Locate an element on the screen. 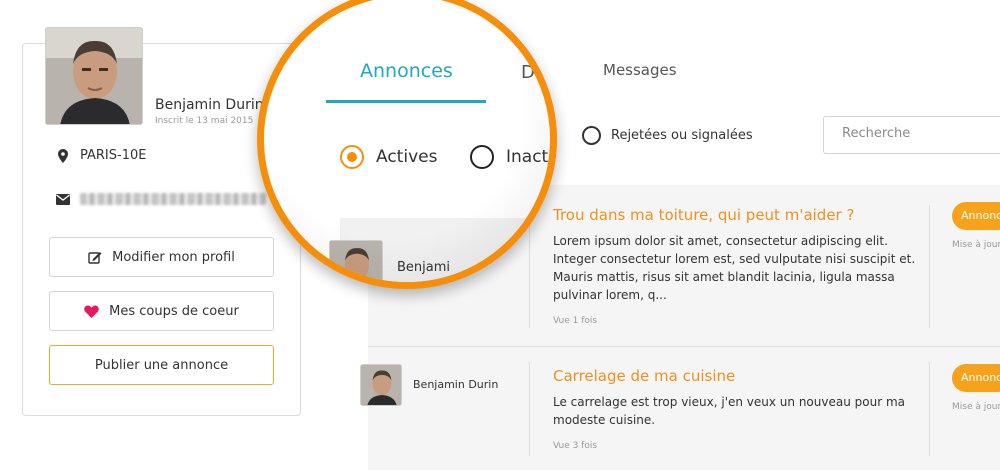  location-row: PARIS-10E is located at coordinates (99, 155).